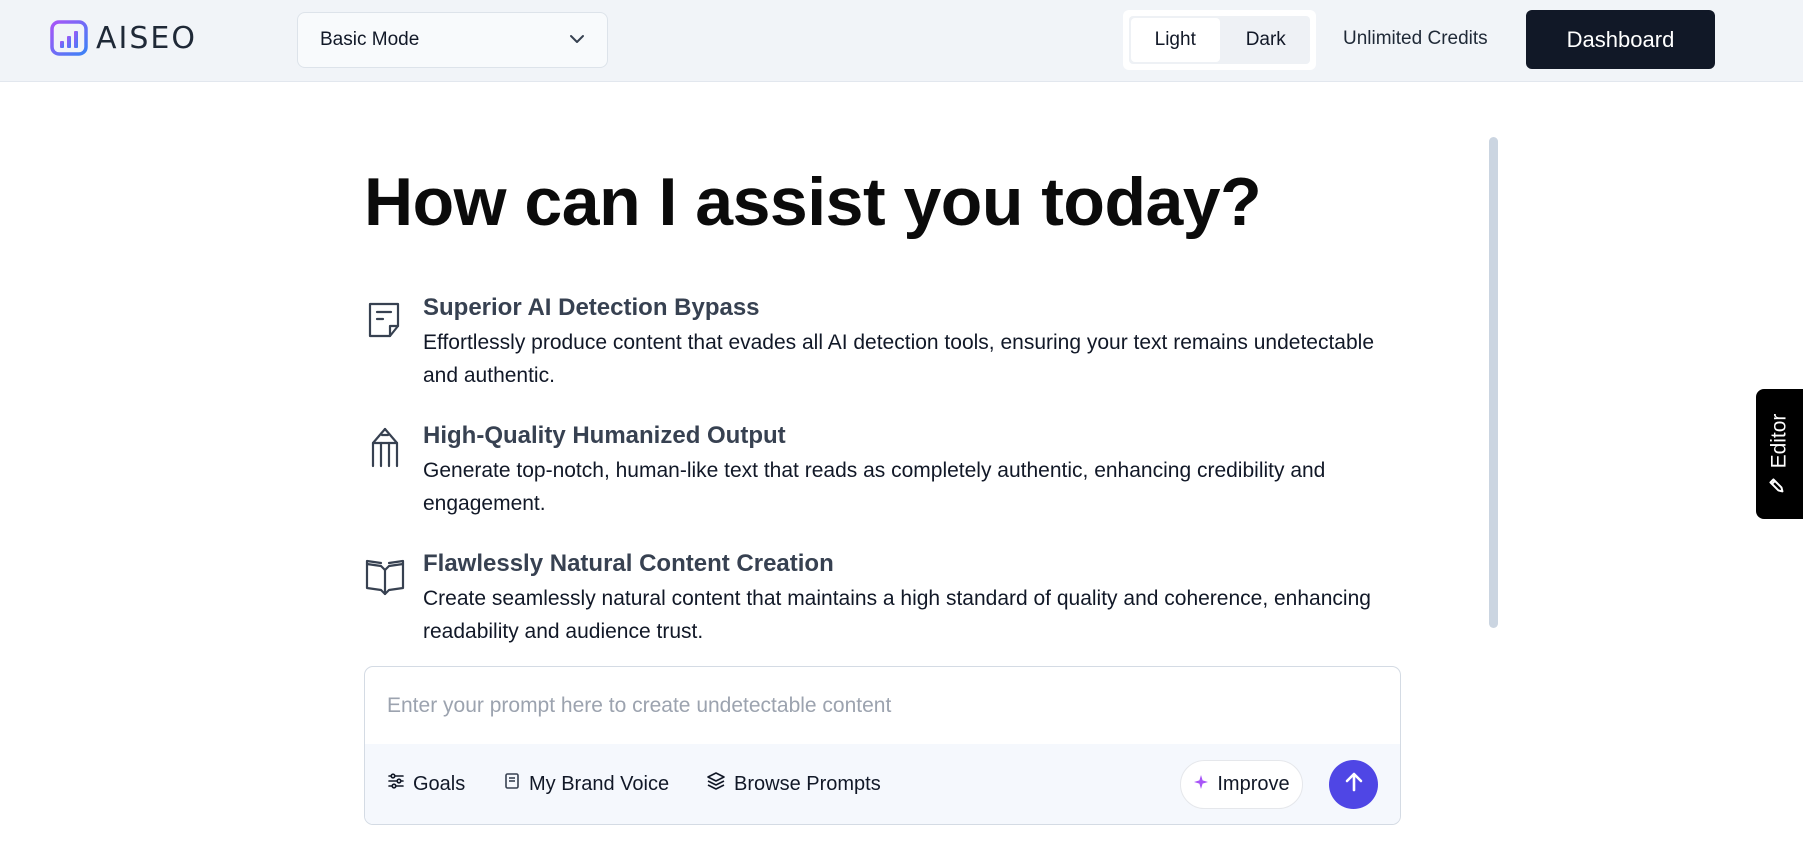  I want to click on arrow-up-icon, so click(1354, 784).